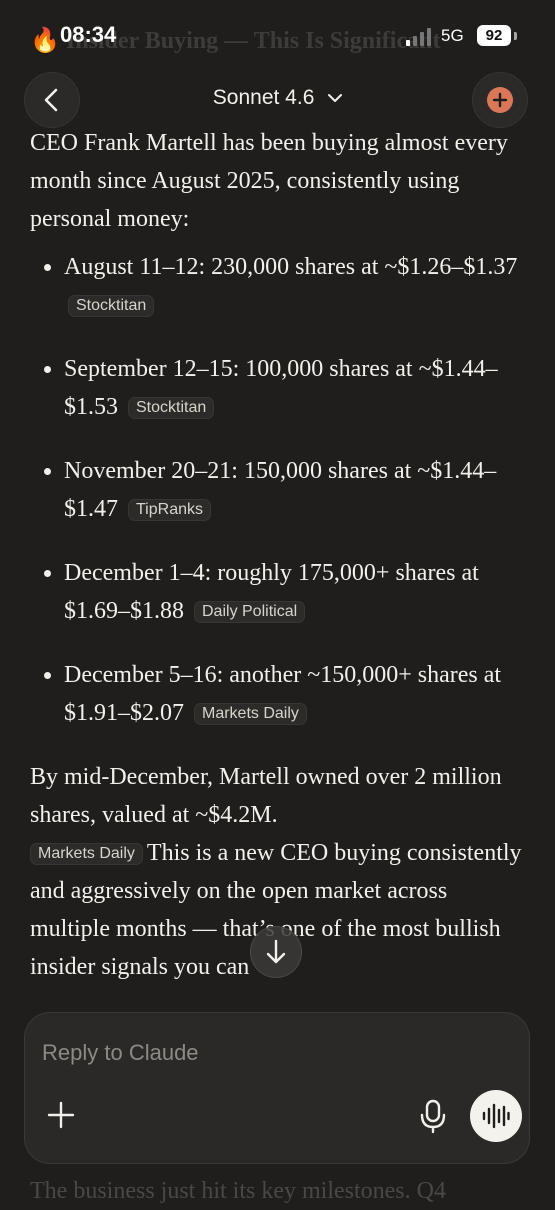 Image resolution: width=555 pixels, height=1210 pixels. Describe the element at coordinates (61, 1115) in the screenshot. I see `plus-icon` at that location.